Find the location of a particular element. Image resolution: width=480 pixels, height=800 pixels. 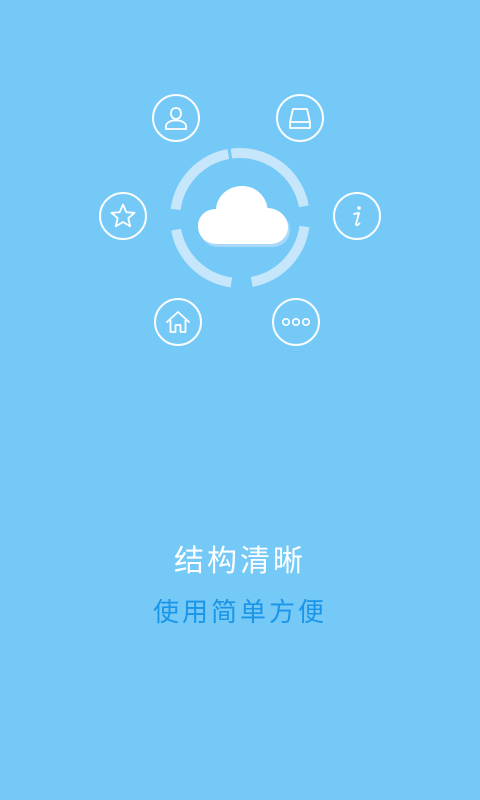

home-icon is located at coordinates (178, 322).